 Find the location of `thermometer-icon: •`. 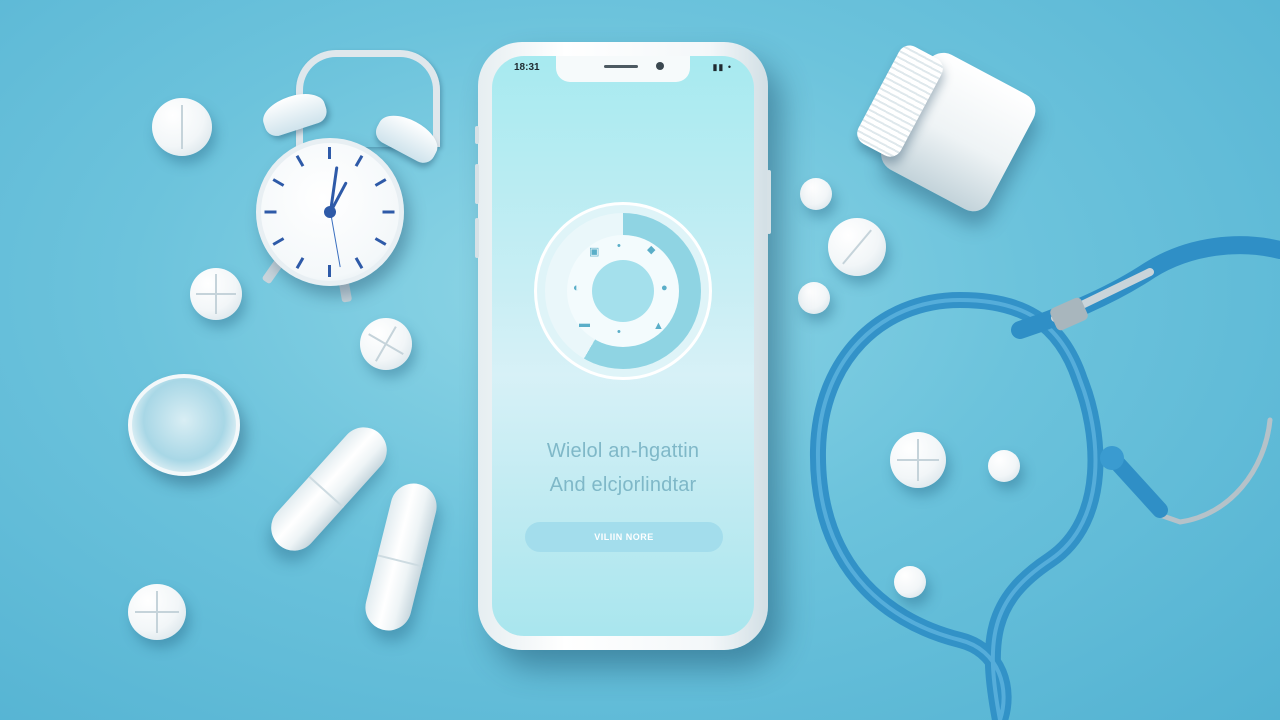

thermometer-icon: • is located at coordinates (619, 332).